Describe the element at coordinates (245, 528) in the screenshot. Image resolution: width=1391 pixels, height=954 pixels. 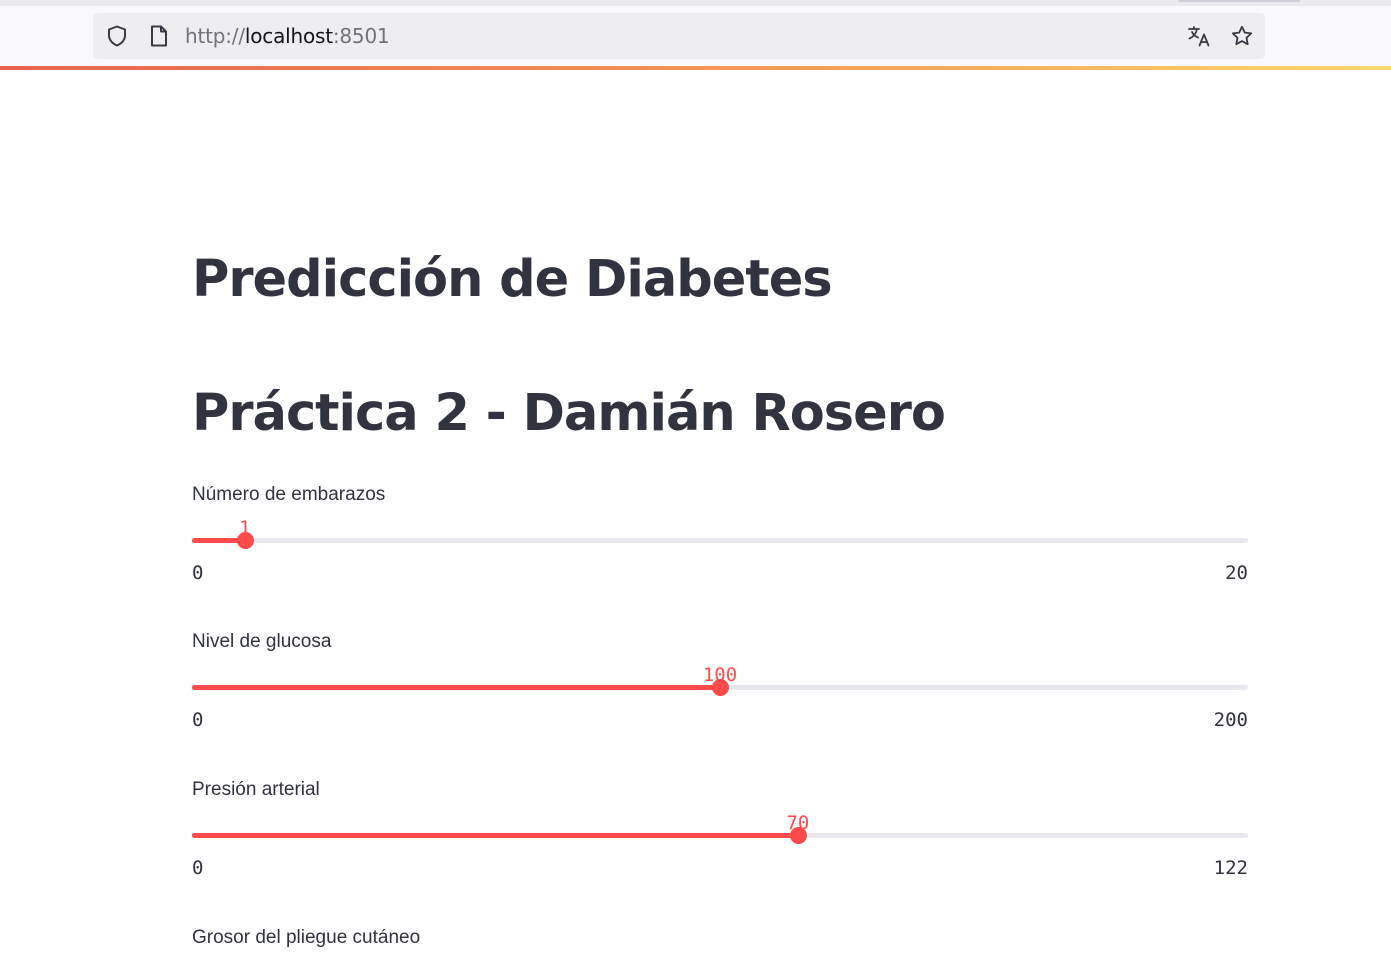
I see `slider-value: 1` at that location.